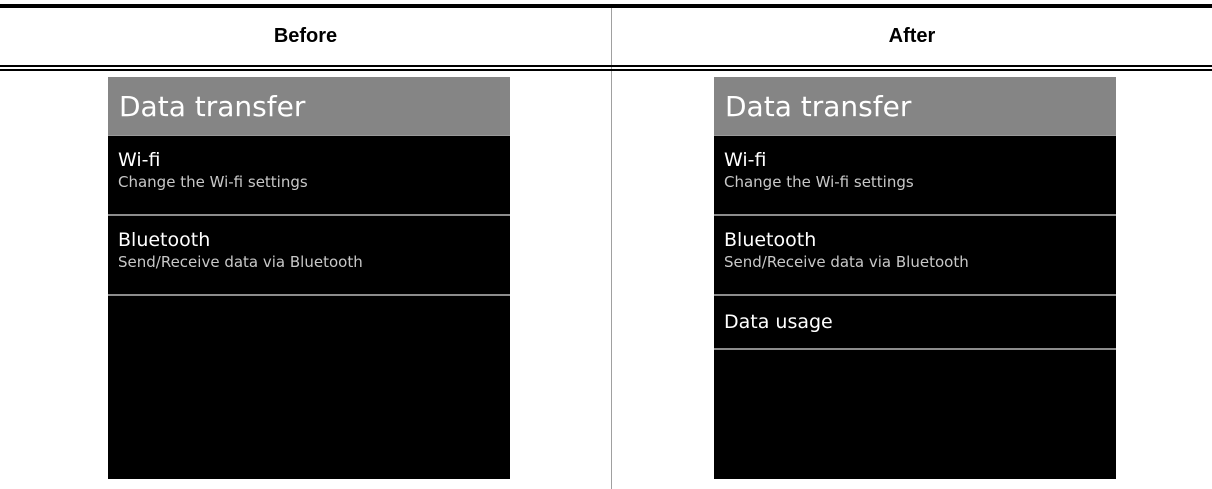 This screenshot has height=489, width=1212. Describe the element at coordinates (778, 322) in the screenshot. I see `list-item-title: Data usage` at that location.